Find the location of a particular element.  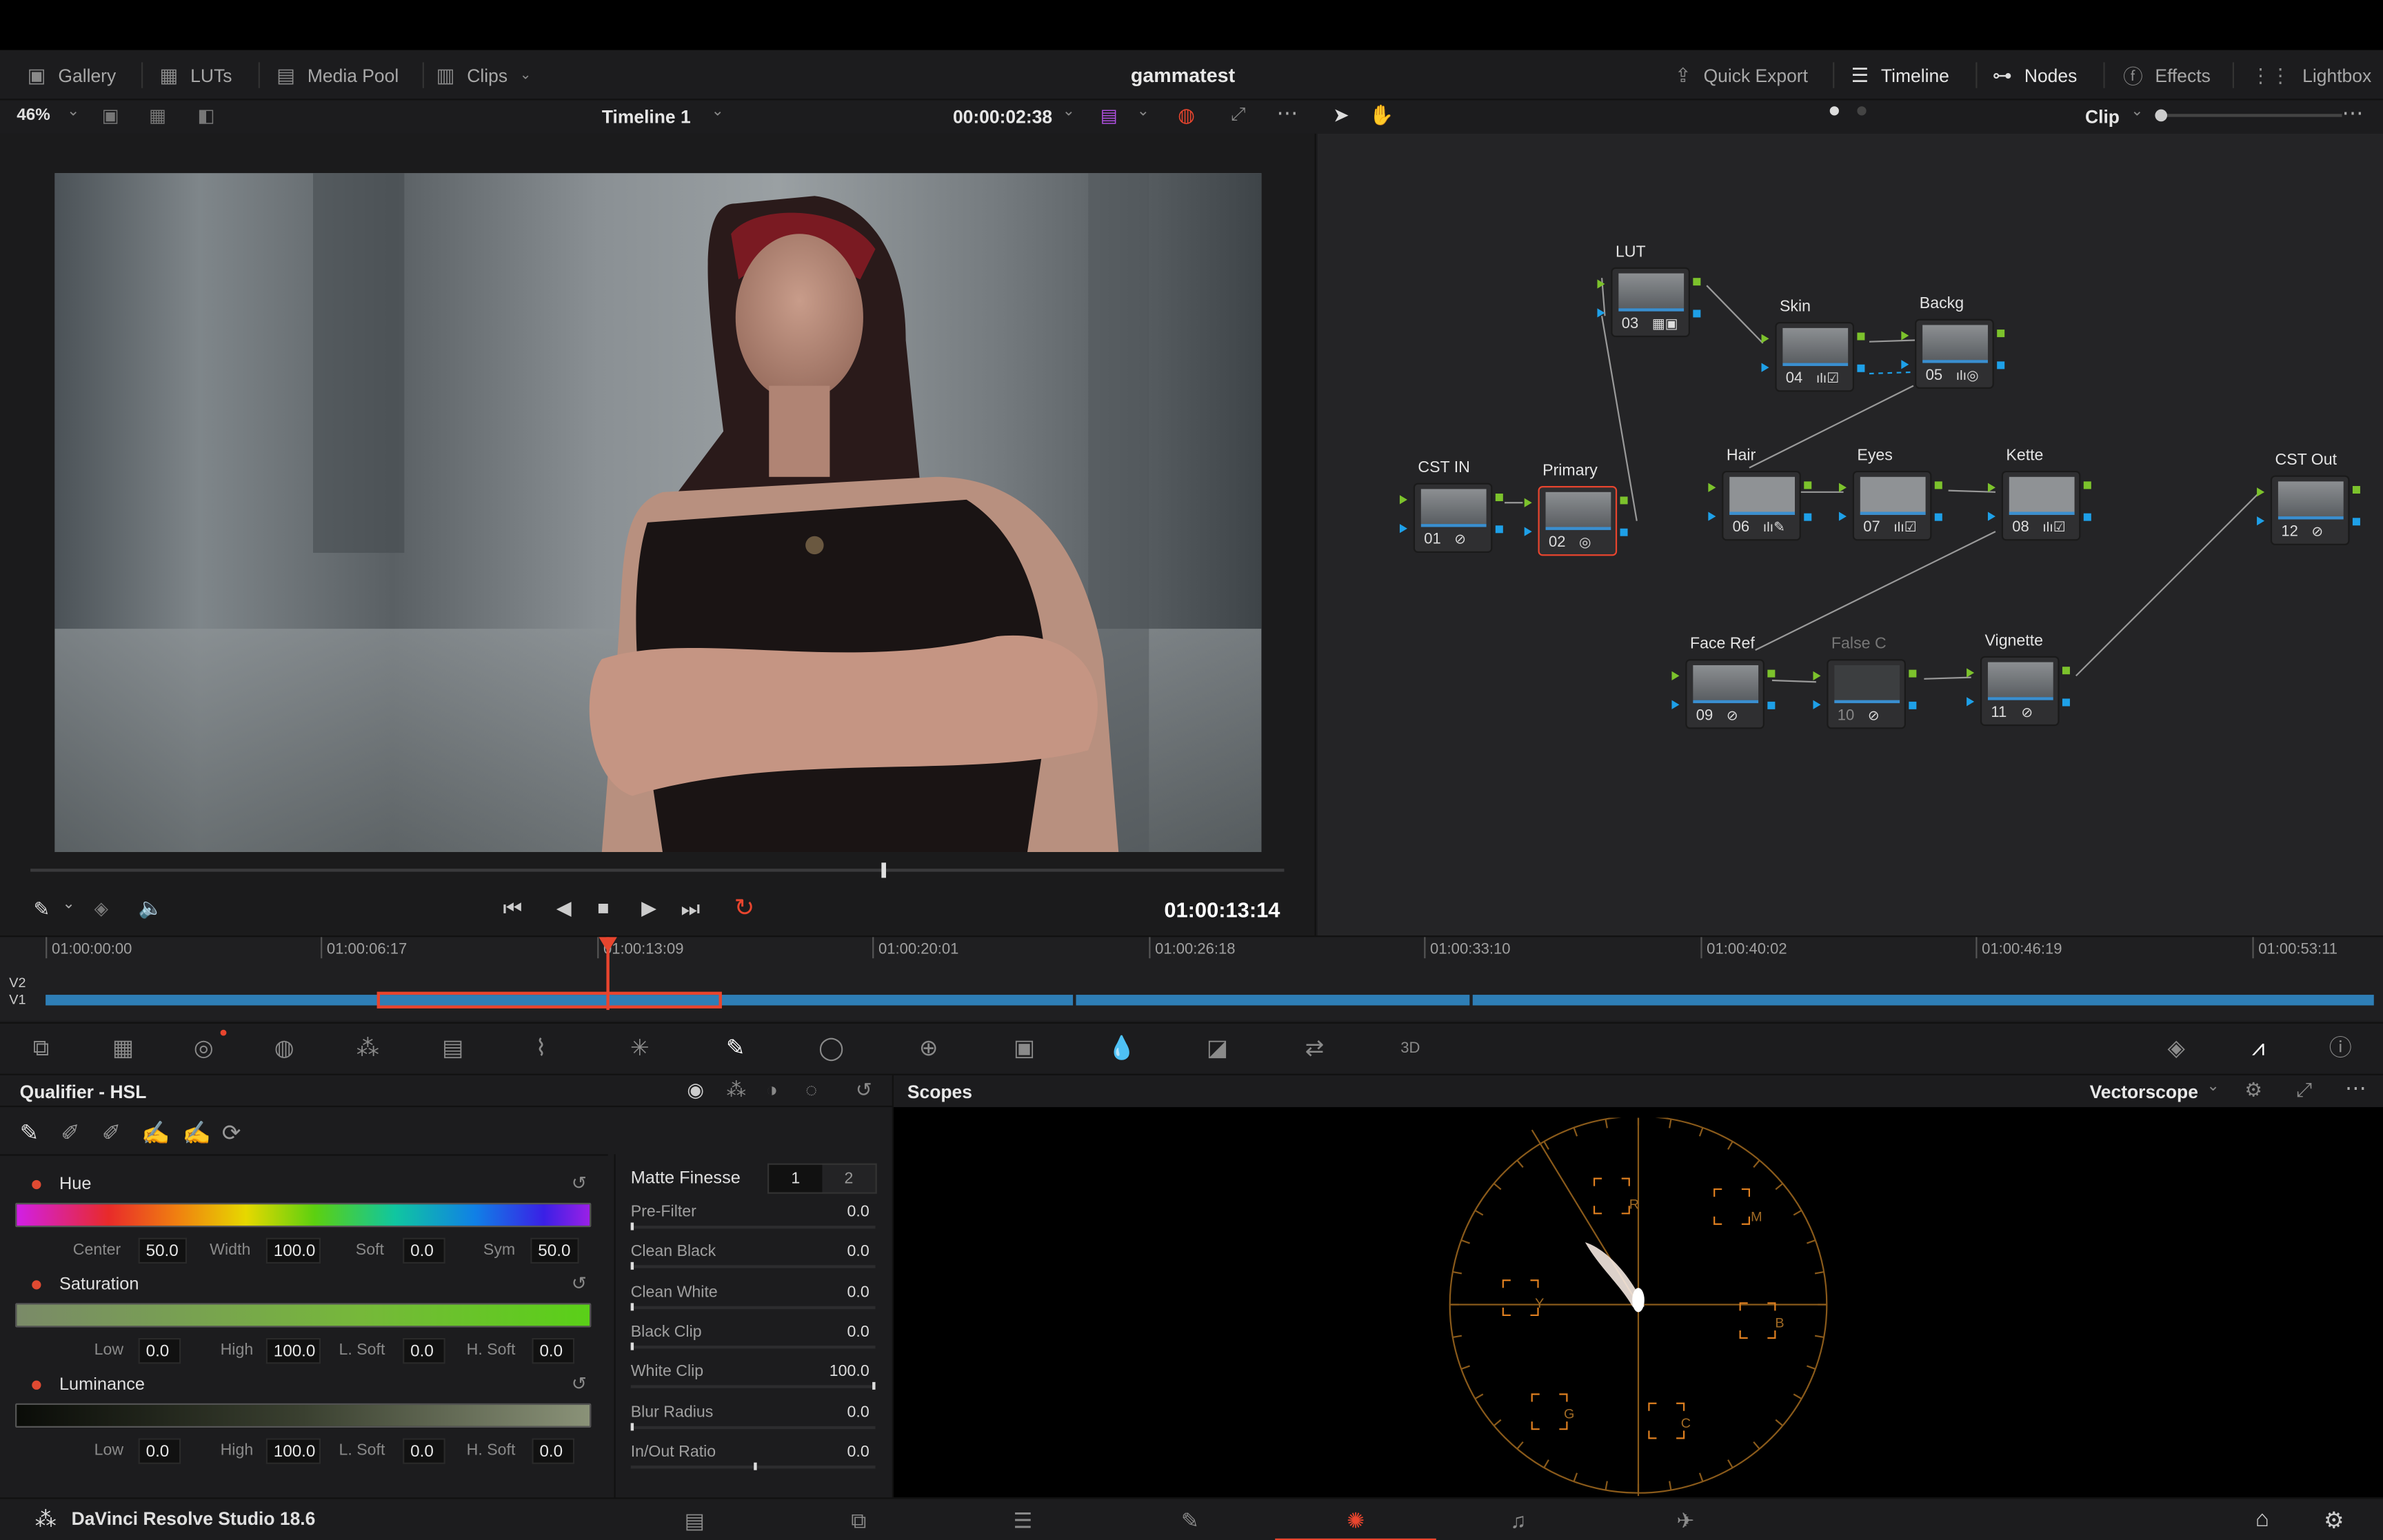

fairlight-page-icon: ♫ is located at coordinates (1518, 1520).